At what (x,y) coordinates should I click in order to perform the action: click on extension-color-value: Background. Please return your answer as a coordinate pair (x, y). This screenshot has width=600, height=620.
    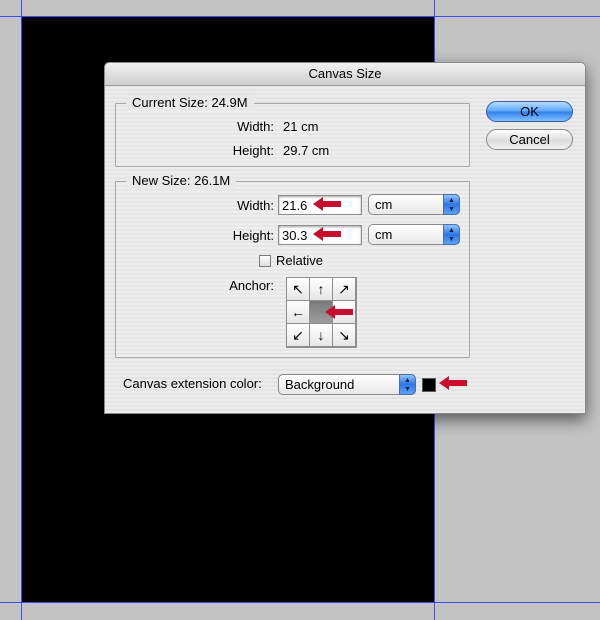
    Looking at the image, I should click on (320, 384).